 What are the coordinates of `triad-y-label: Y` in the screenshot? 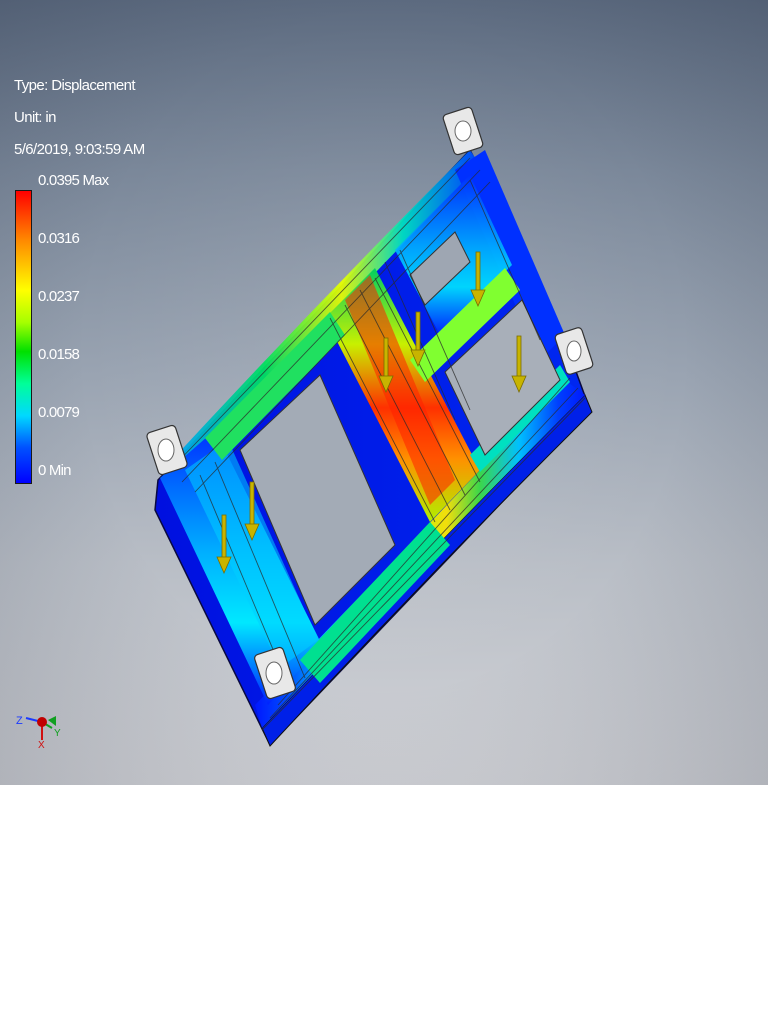 It's located at (57, 733).